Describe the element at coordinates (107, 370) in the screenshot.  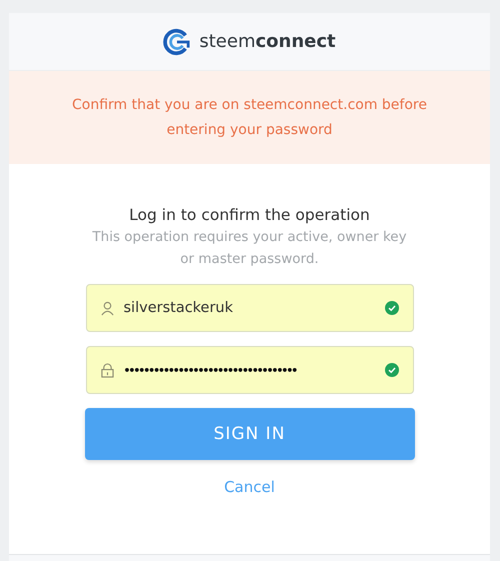
I see `lock-icon` at that location.